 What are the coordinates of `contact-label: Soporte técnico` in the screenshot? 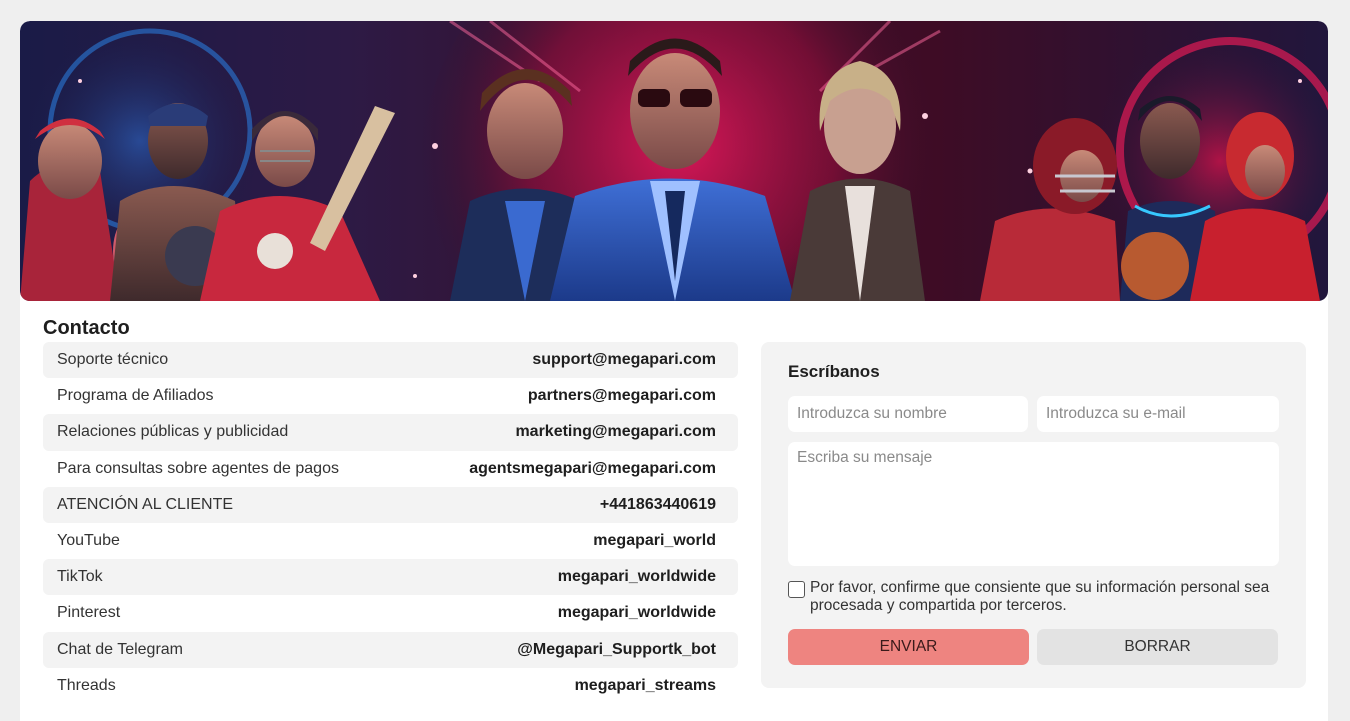 It's located at (113, 360).